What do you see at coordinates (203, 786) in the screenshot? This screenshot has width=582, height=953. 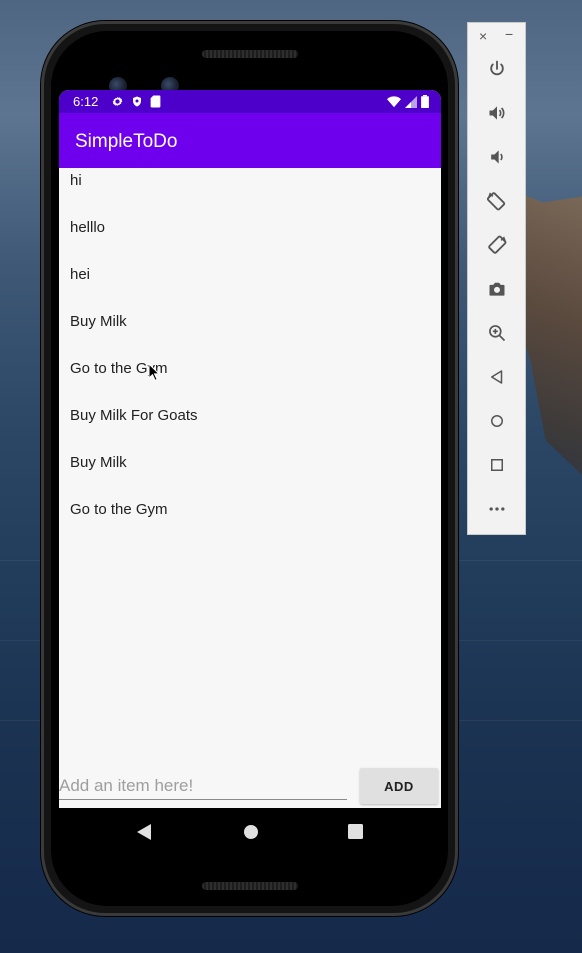 I see `add-item-input` at bounding box center [203, 786].